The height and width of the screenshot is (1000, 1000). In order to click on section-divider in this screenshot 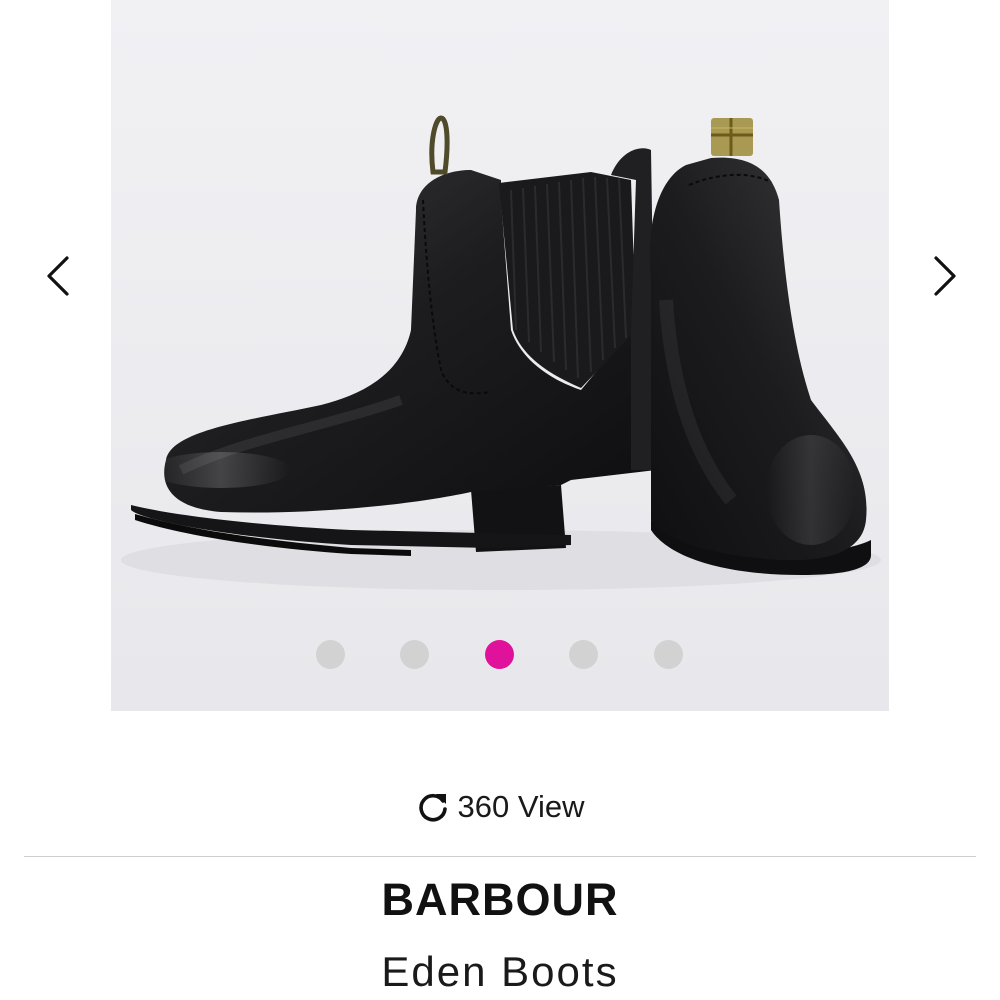, I will do `click(500, 856)`.